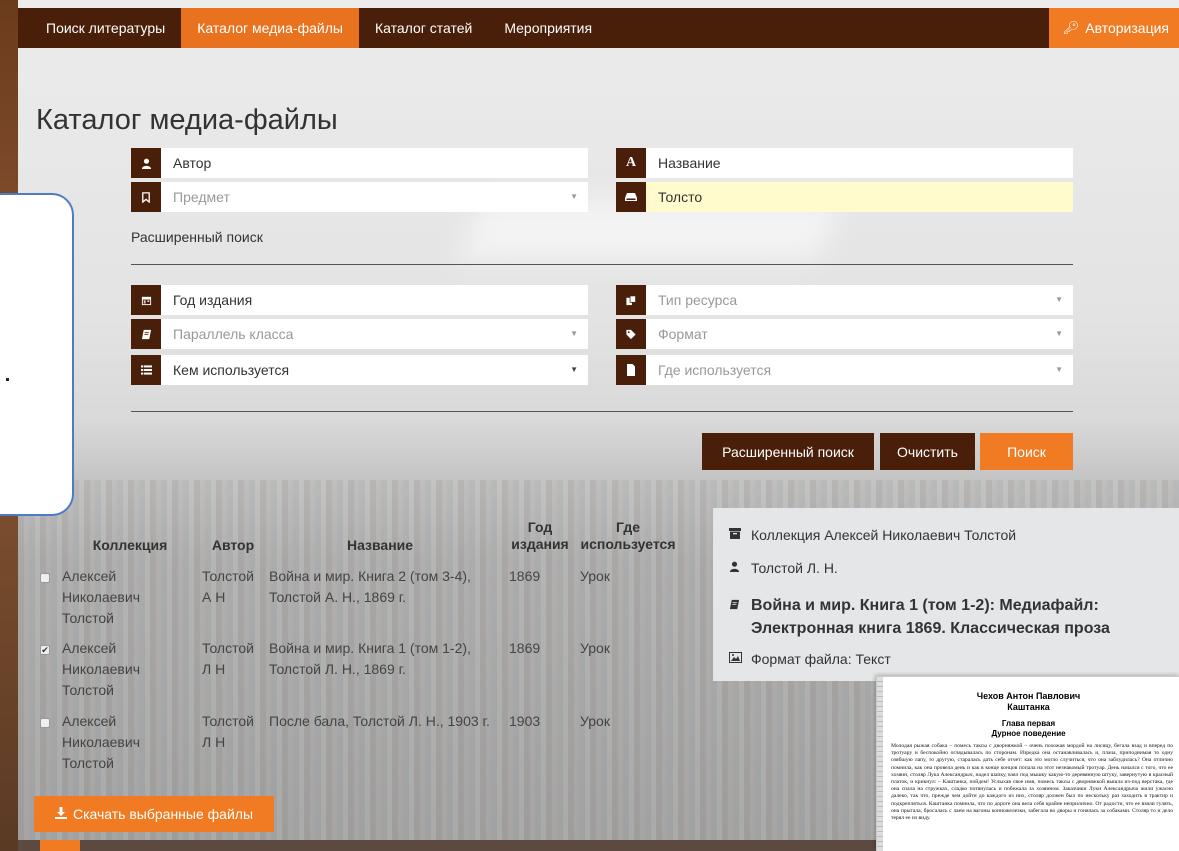  I want to click on header-author: Автор, so click(233, 545).